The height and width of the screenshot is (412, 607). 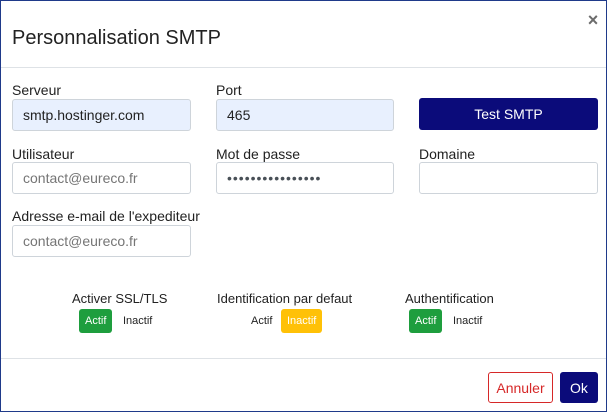 I want to click on user-label: Utilisateur, so click(x=43, y=154).